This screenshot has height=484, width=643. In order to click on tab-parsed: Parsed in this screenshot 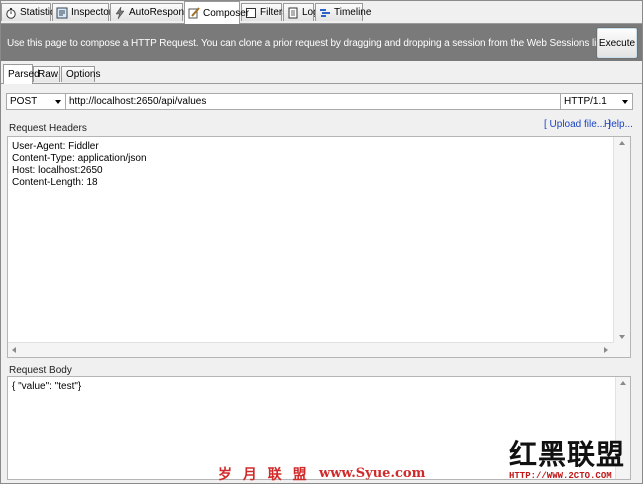, I will do `click(21, 74)`.